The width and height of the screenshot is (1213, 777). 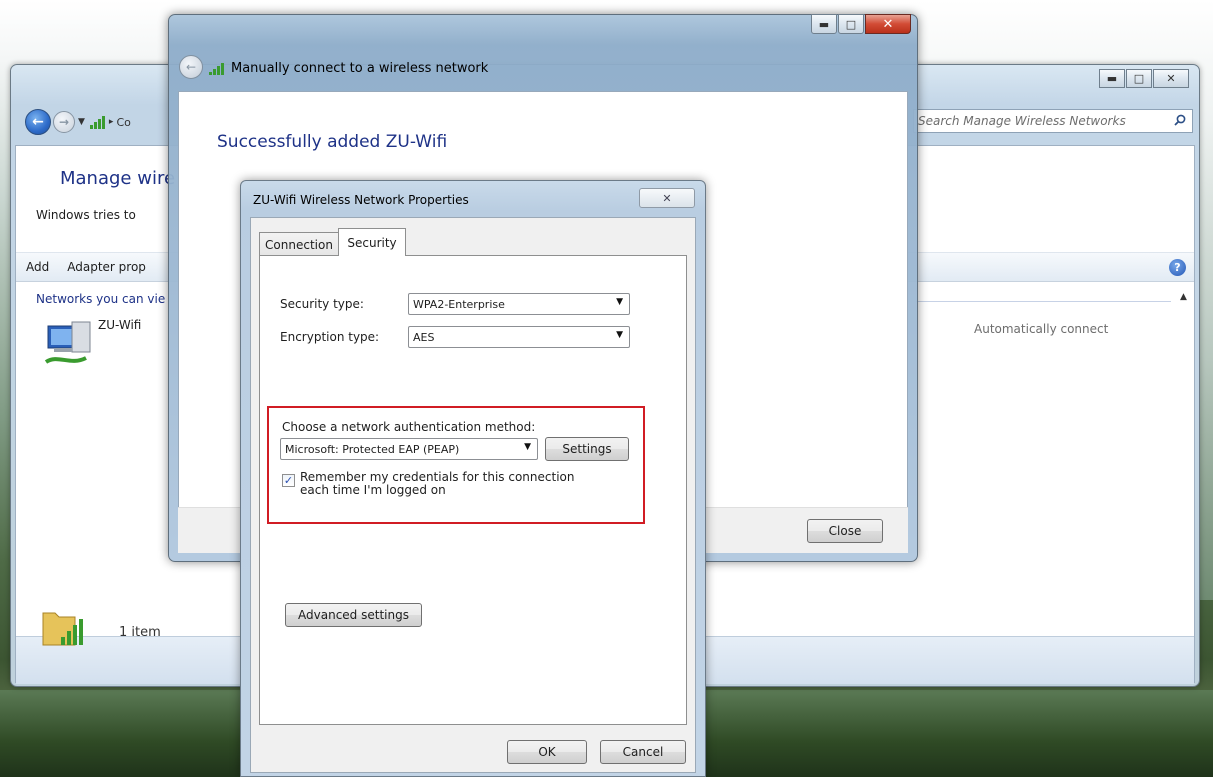 I want to click on item-count: 1 item, so click(x=140, y=632).